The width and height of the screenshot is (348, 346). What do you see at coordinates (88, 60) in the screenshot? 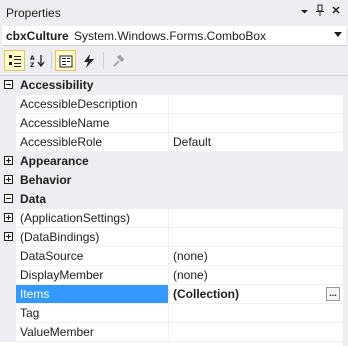
I see `events-icon` at bounding box center [88, 60].